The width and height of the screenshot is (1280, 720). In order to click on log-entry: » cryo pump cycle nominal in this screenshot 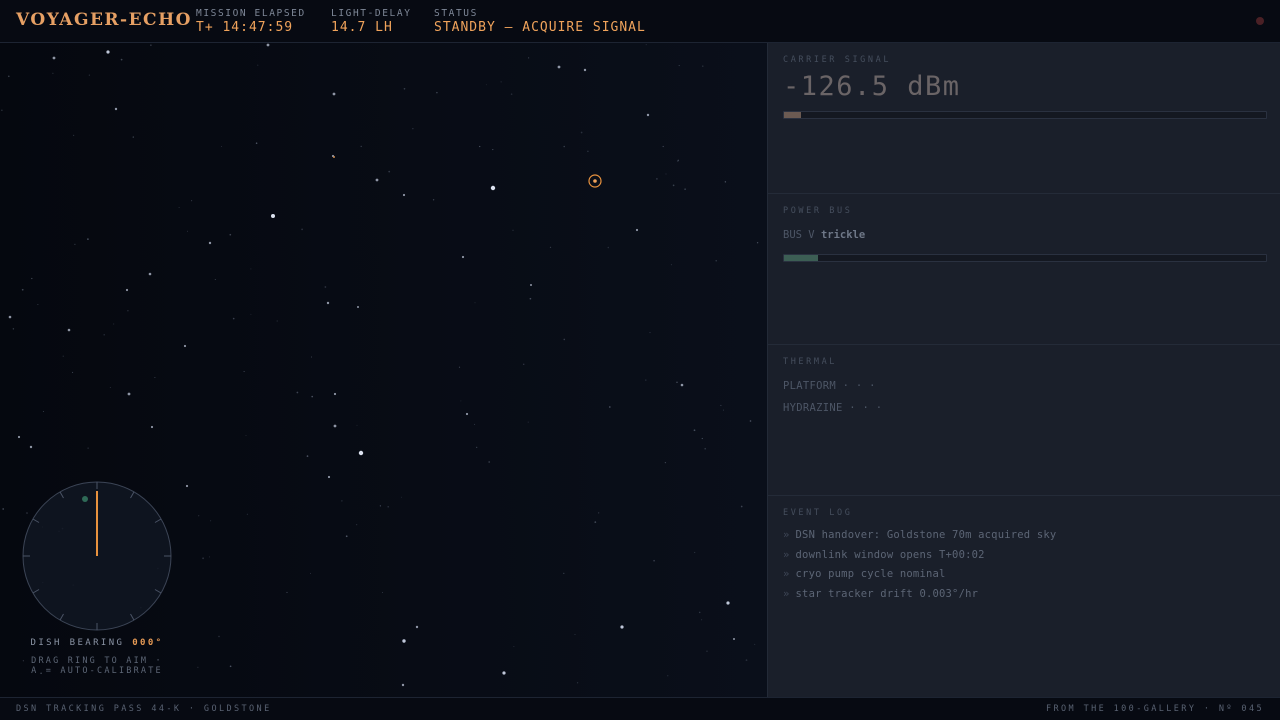, I will do `click(864, 574)`.